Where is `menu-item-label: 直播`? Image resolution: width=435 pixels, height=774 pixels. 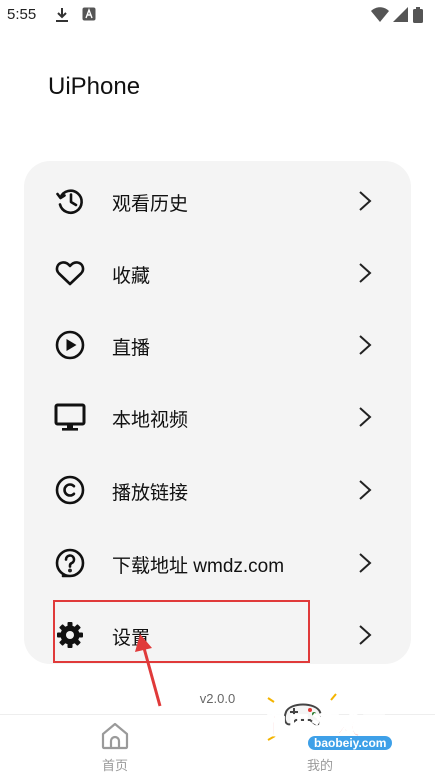 menu-item-label: 直播 is located at coordinates (131, 348).